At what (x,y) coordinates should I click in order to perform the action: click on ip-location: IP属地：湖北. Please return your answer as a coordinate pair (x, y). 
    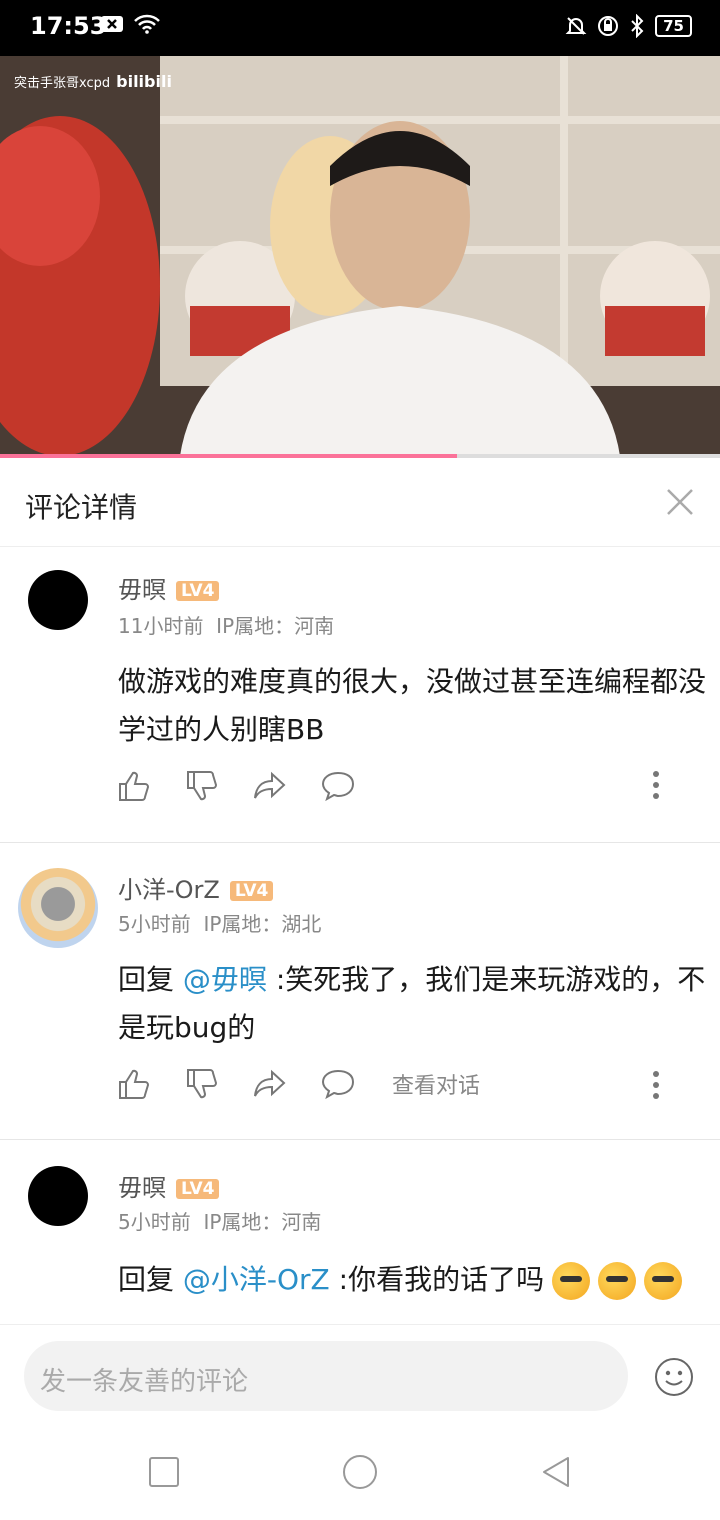
    Looking at the image, I should click on (262, 924).